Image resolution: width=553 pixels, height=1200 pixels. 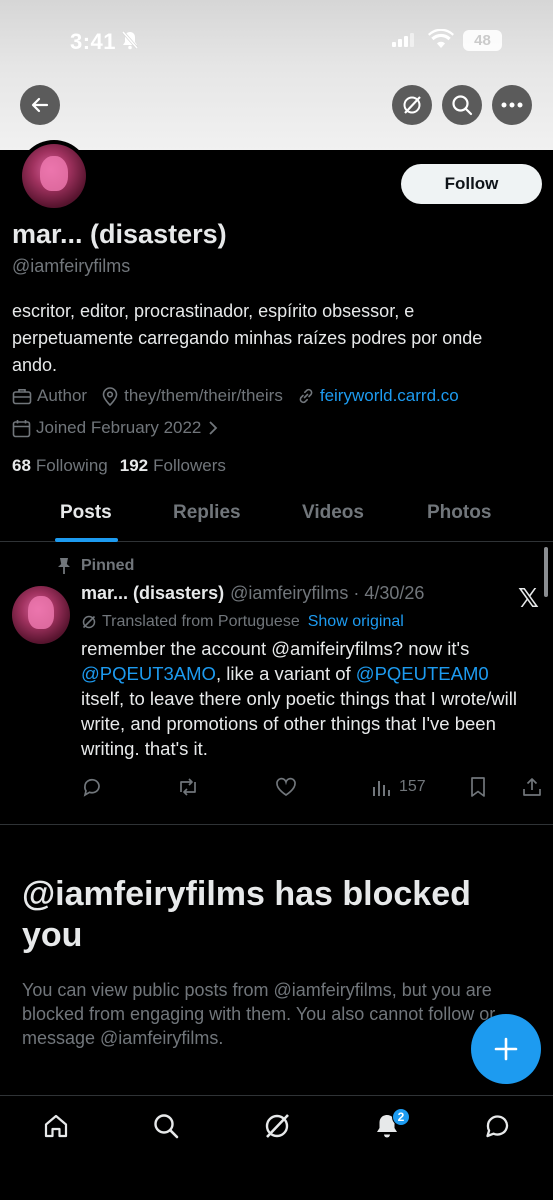 I want to click on profile-tabs: Posts Replies Videos Photos, so click(x=276, y=516).